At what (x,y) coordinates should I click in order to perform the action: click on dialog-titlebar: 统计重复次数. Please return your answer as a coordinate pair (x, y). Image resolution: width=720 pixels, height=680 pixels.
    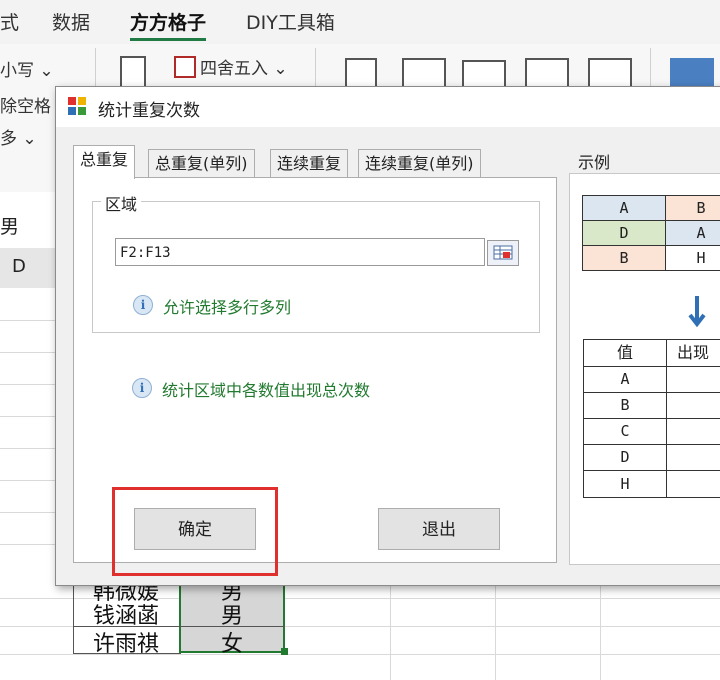
    Looking at the image, I should click on (388, 107).